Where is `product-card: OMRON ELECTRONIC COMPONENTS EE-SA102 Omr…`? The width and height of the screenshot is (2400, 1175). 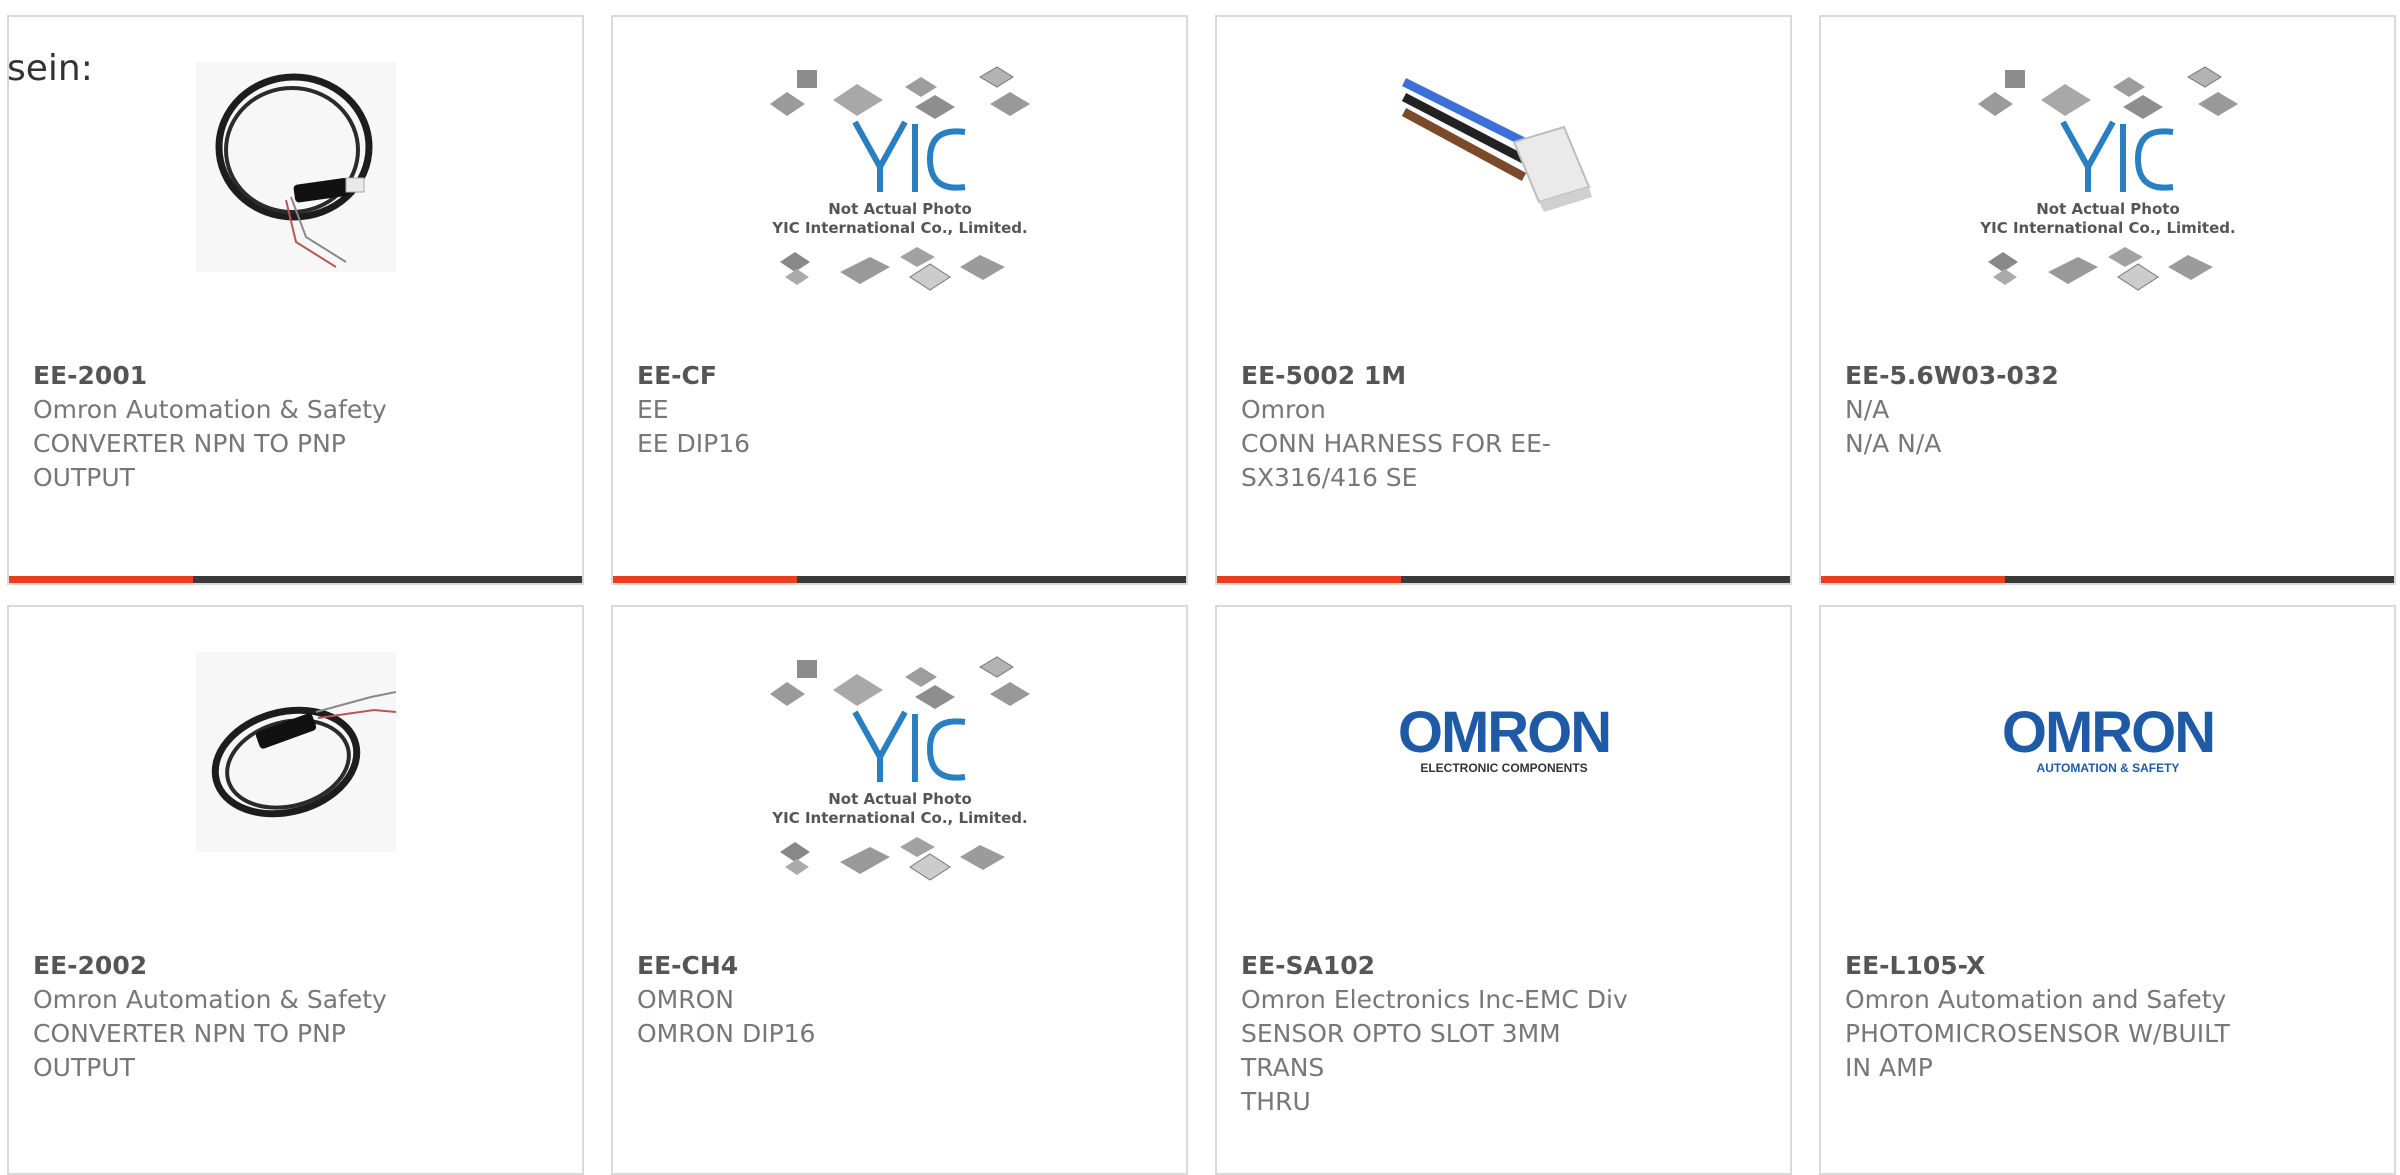 product-card: OMRON ELECTRONIC COMPONENTS EE-SA102 Omr… is located at coordinates (1503, 890).